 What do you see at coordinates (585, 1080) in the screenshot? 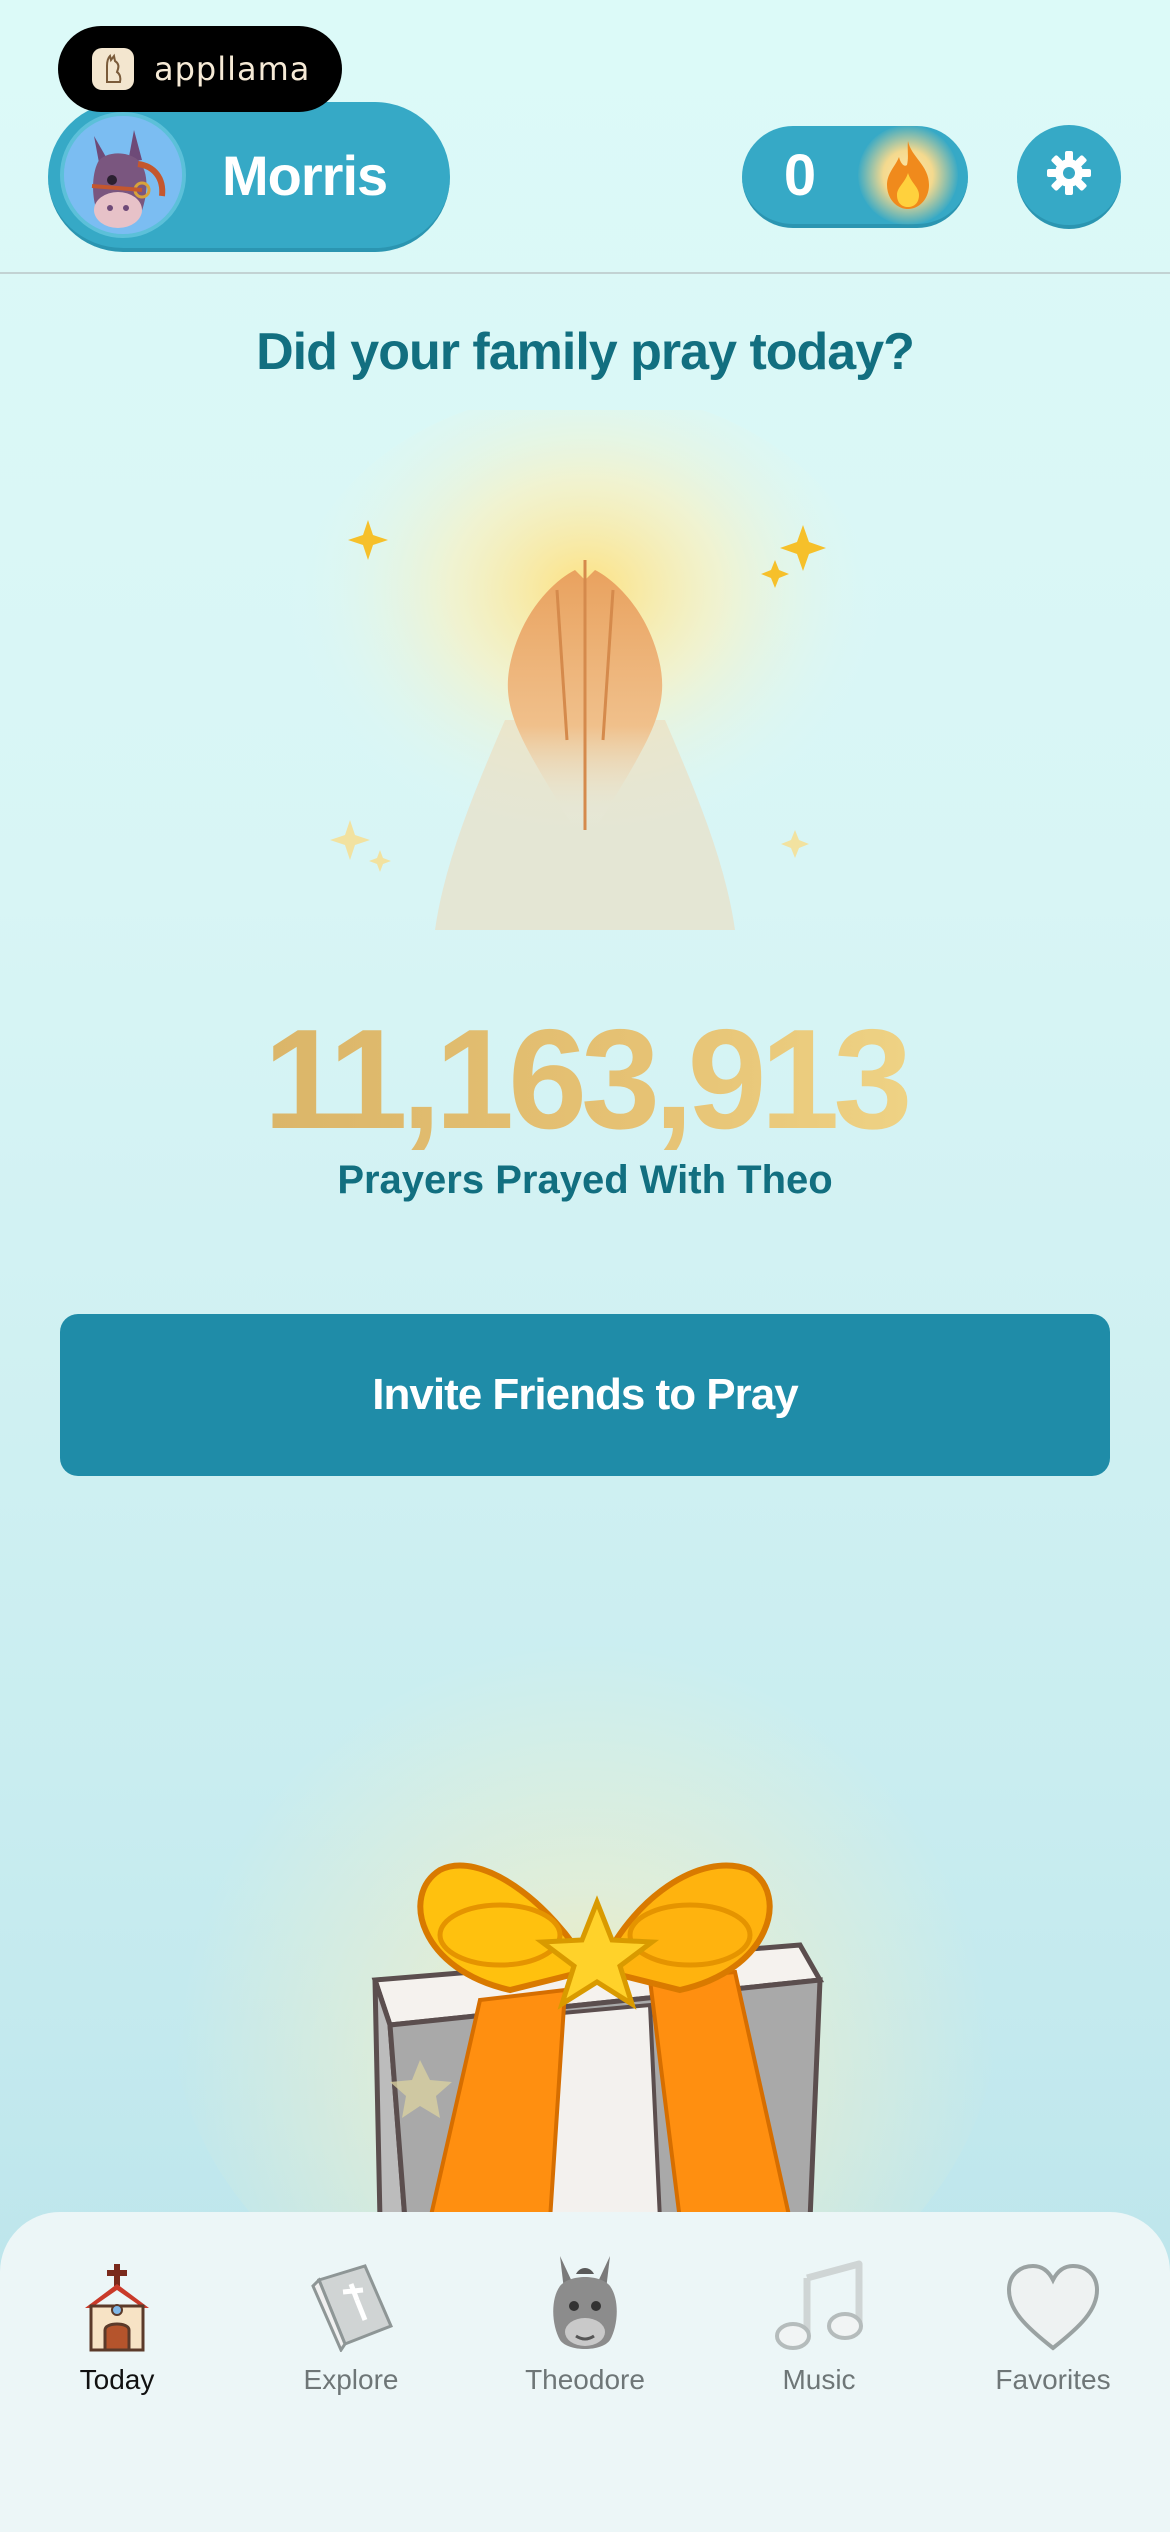
I see `prayer-counter: 11,163,913` at bounding box center [585, 1080].